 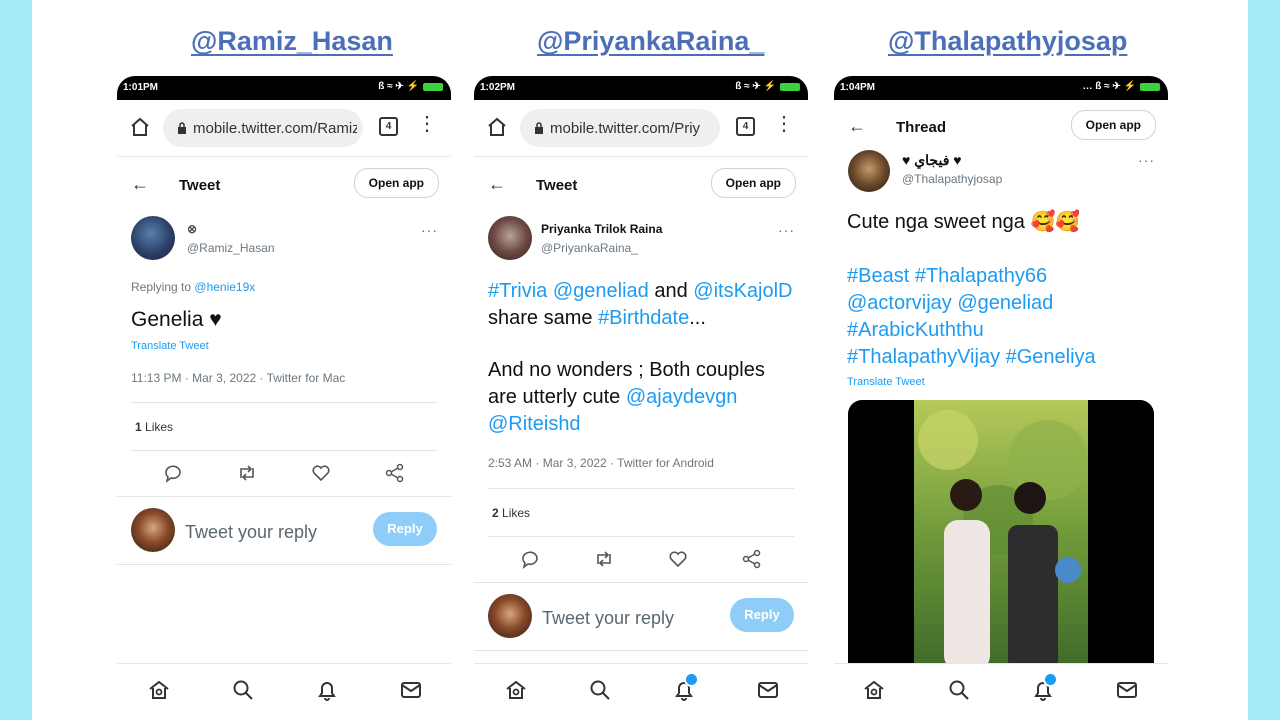 I want to click on bottom-nav, so click(x=1001, y=691).